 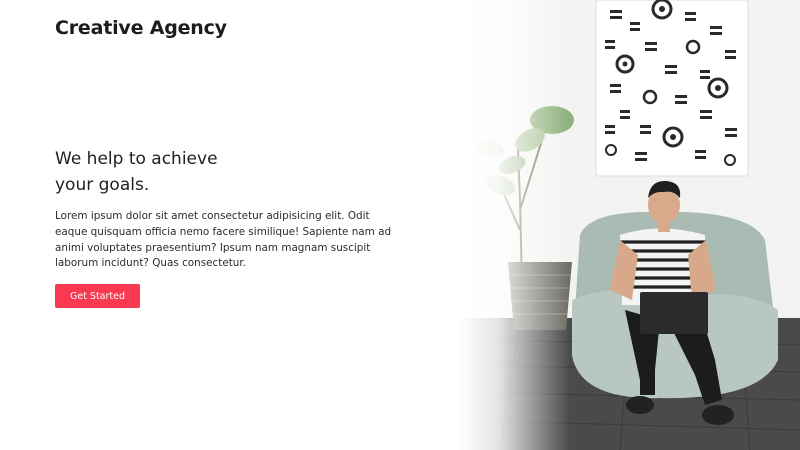 What do you see at coordinates (227, 172) in the screenshot?
I see `hero-headline: We help to achieve your goals.` at bounding box center [227, 172].